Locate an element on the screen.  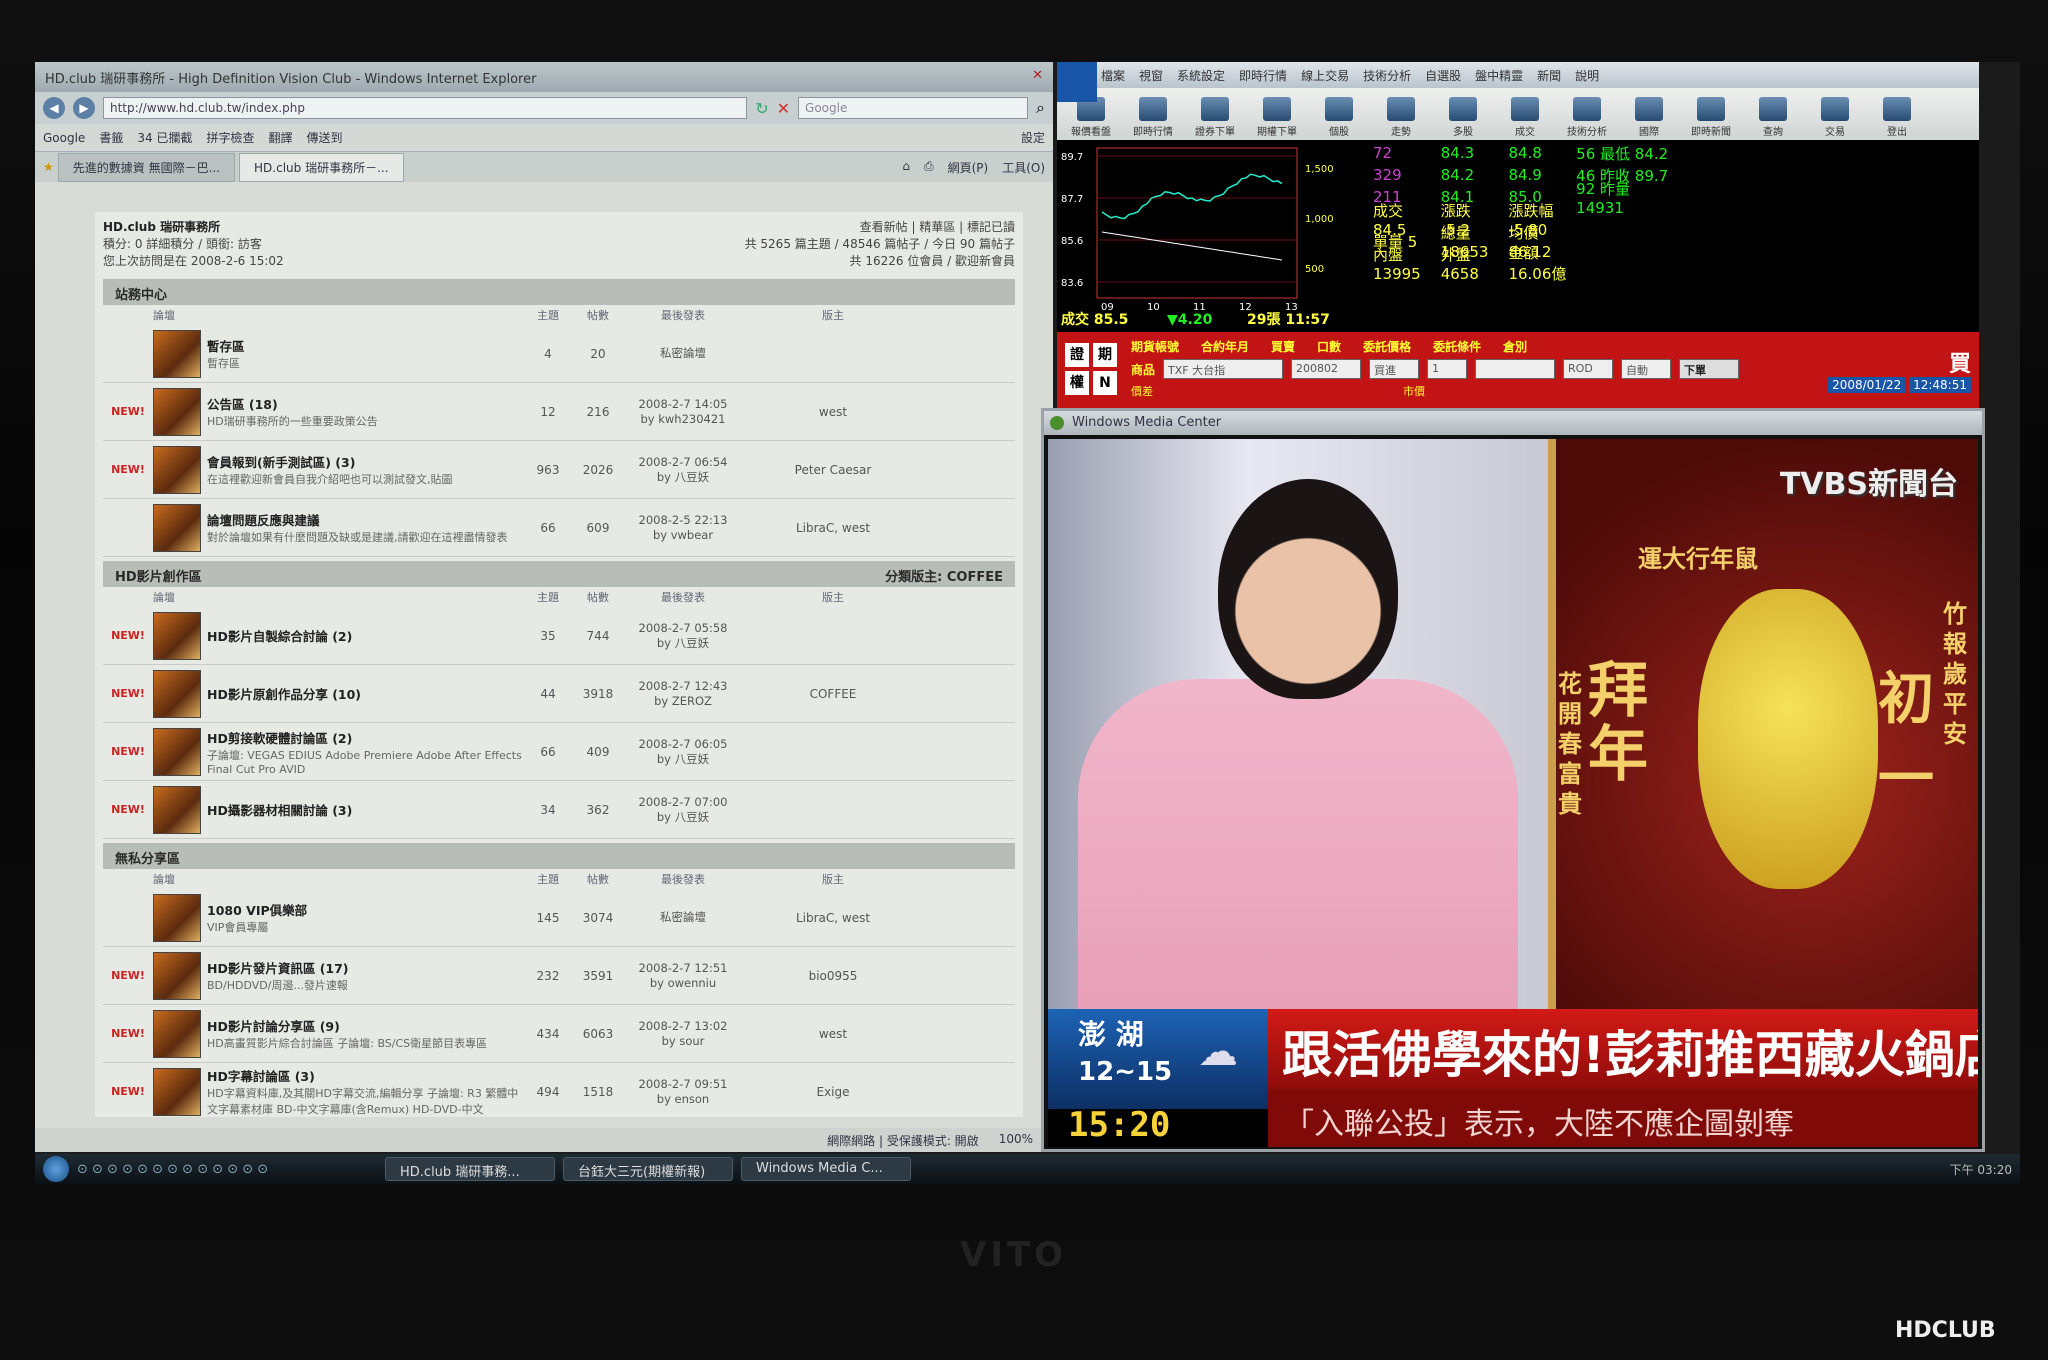
quick-launch-icon: ⊙ ⊙ ⊙ ⊙ ⊙ ⊙ ⊙ ⊙ ⊙ ⊙ ⊙ ⊙ ⊙ is located at coordinates (227, 1169).